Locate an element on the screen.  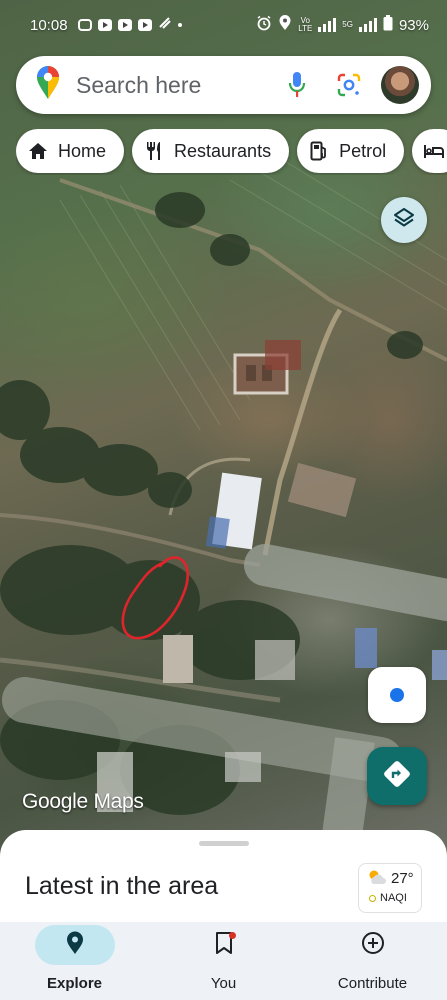
more-notifications-dot is located at coordinates (179, 25).